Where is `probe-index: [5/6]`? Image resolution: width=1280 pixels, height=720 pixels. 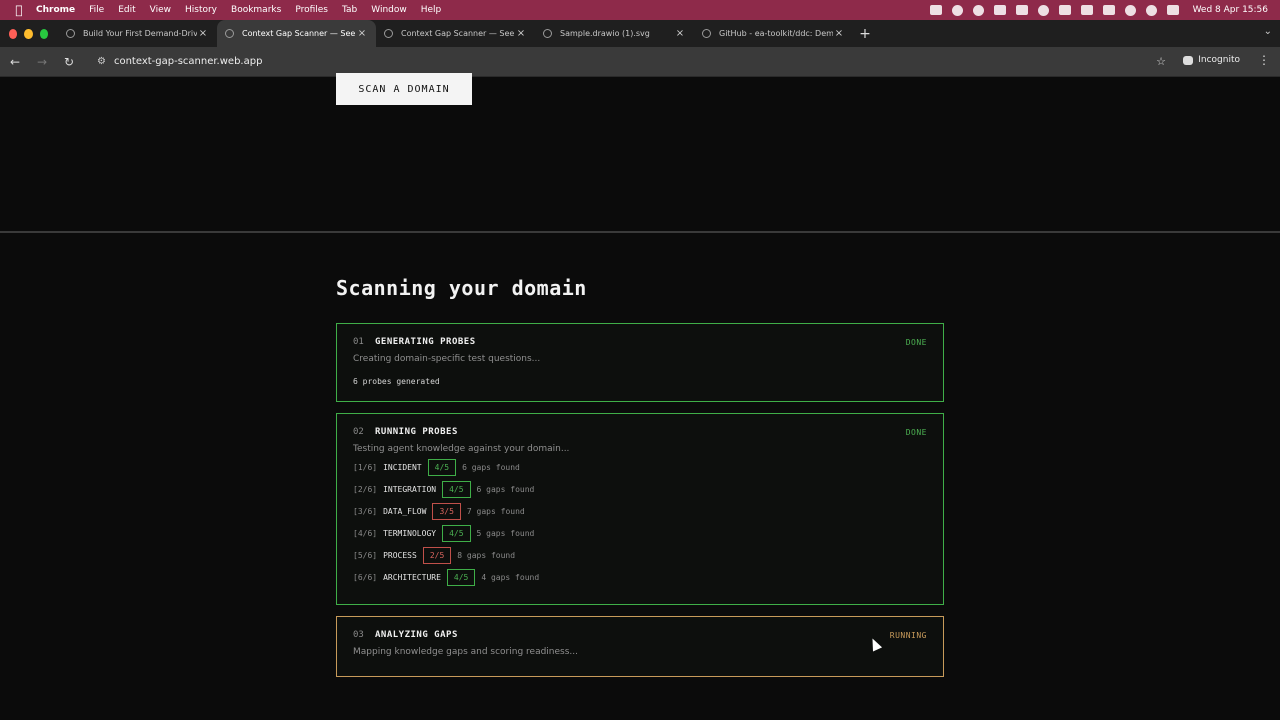 probe-index: [5/6] is located at coordinates (365, 555).